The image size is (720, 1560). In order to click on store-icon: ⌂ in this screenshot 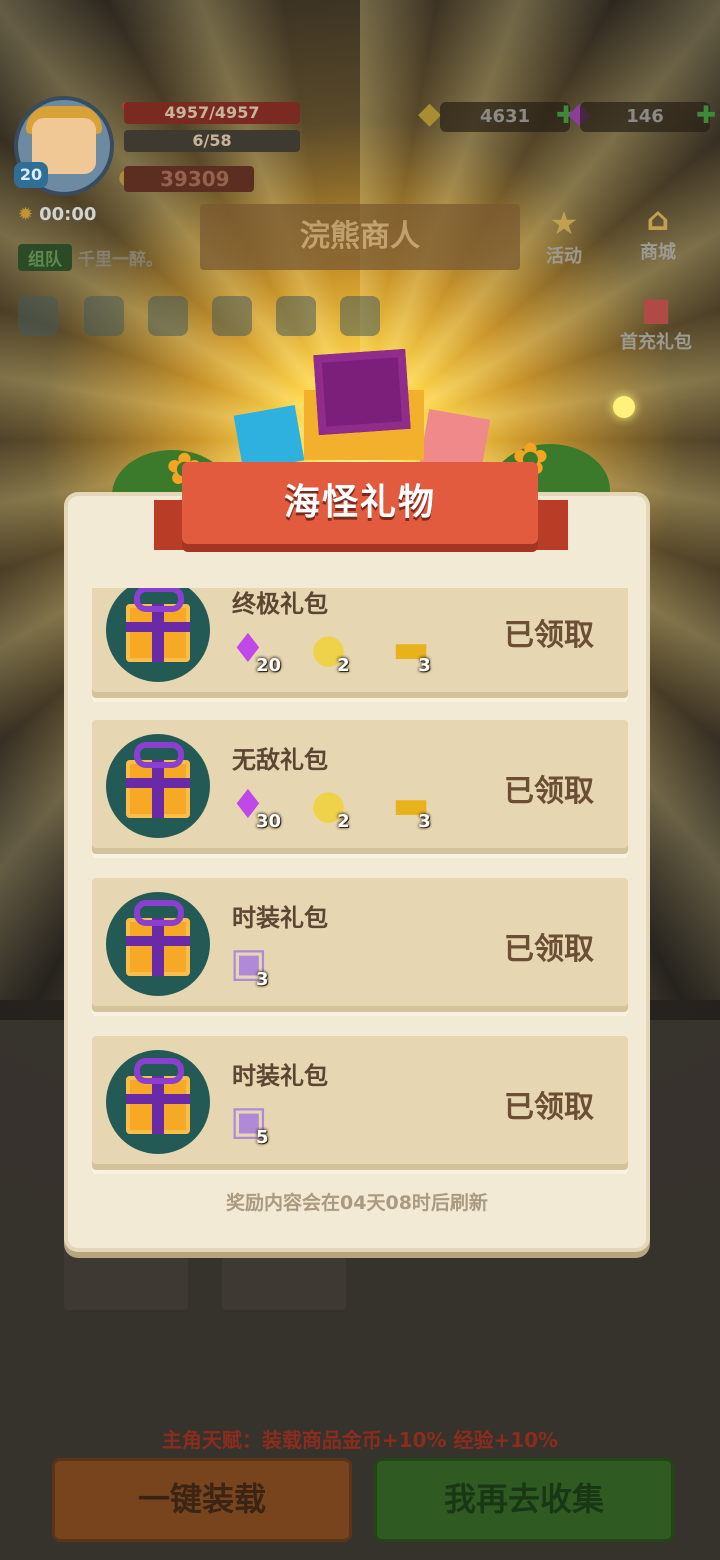, I will do `click(658, 219)`.